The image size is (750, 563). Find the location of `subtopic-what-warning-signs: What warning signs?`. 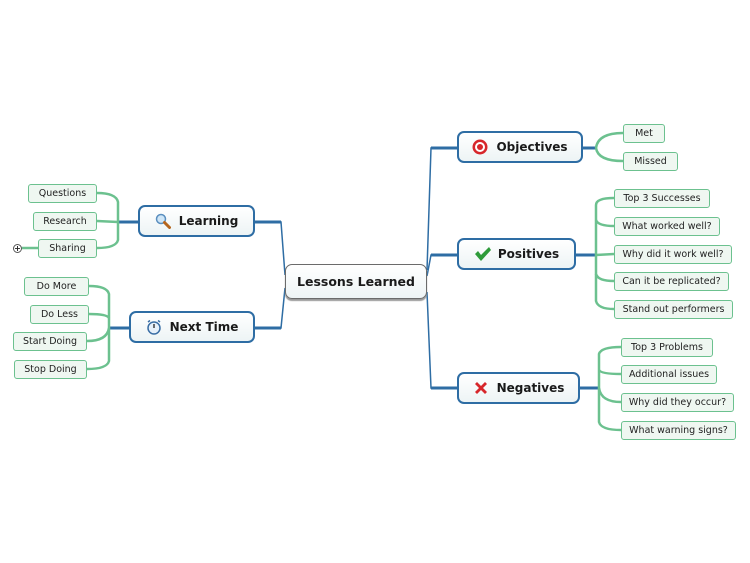

subtopic-what-warning-signs: What warning signs? is located at coordinates (678, 430).